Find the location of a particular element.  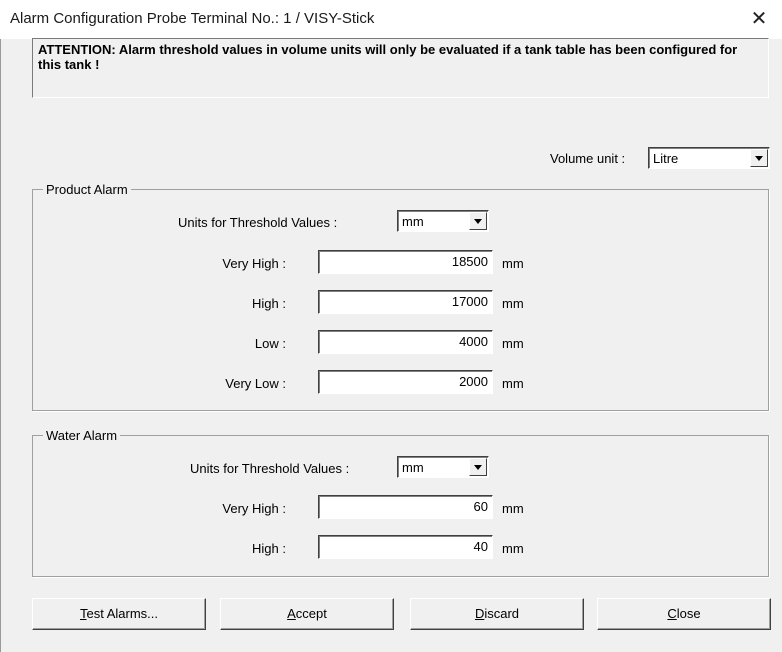

water-units-value: mm is located at coordinates (413, 467).